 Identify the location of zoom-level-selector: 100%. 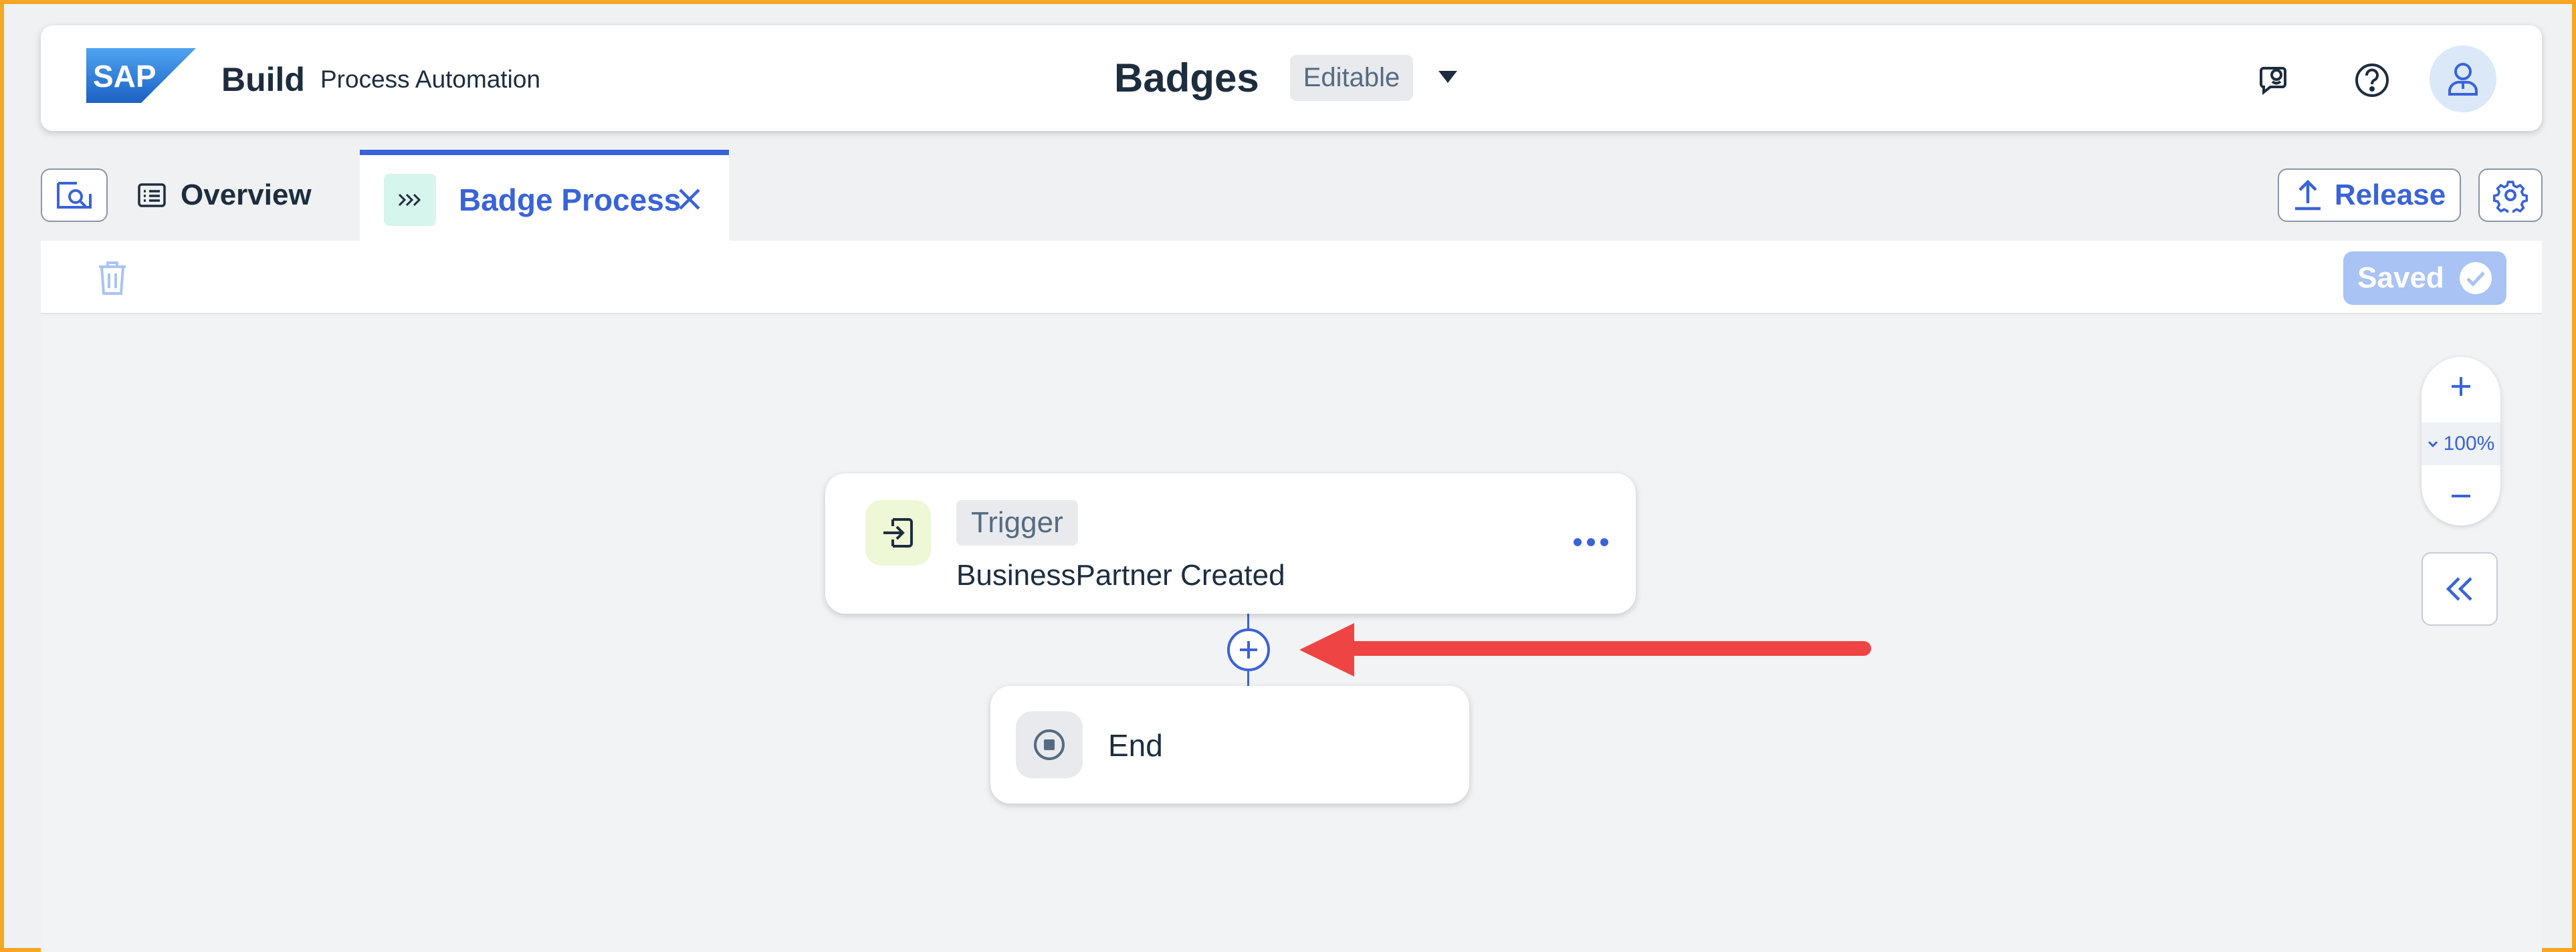
(2461, 444).